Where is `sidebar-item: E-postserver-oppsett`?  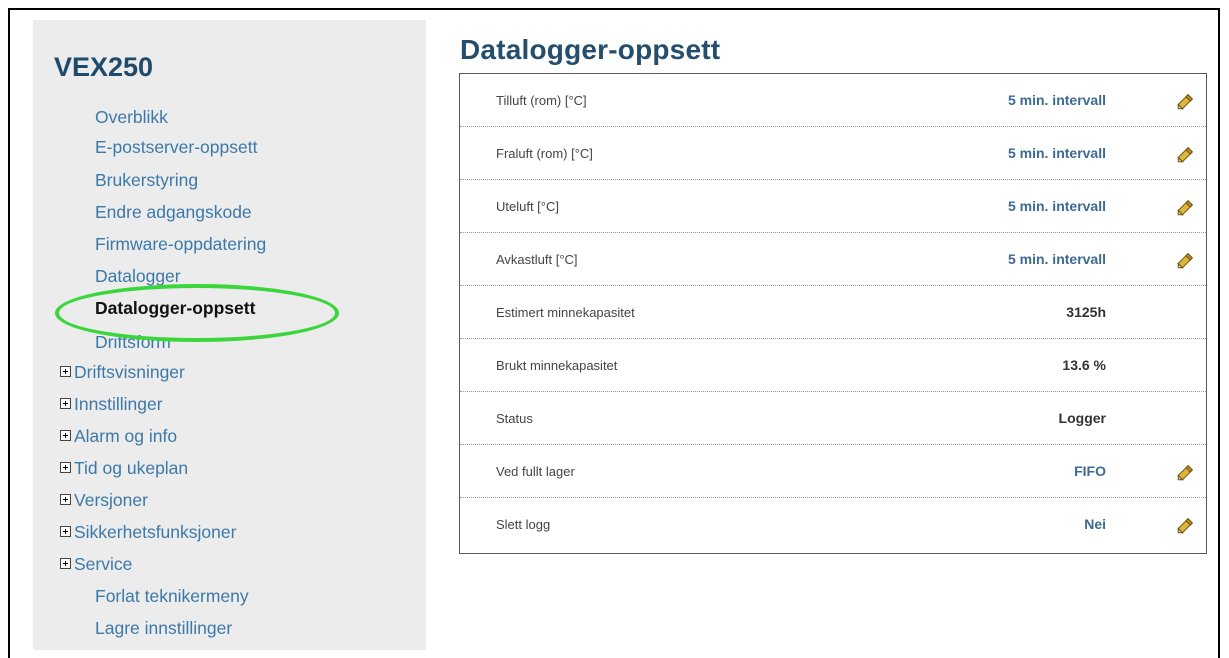 sidebar-item: E-postserver-oppsett is located at coordinates (176, 147).